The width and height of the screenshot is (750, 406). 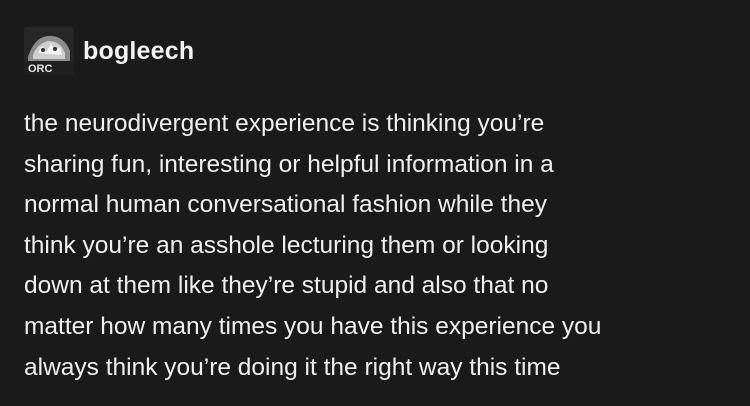 I want to click on avatar: ORC, so click(x=49, y=51).